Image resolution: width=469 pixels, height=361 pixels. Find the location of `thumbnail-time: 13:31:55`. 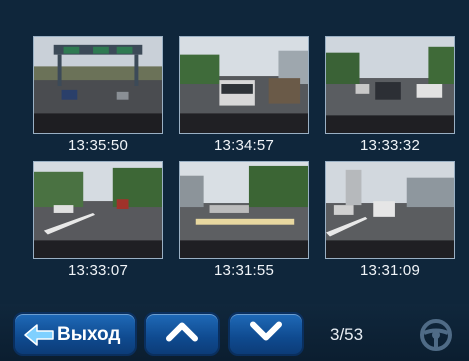

thumbnail-time: 13:31:55 is located at coordinates (244, 270).